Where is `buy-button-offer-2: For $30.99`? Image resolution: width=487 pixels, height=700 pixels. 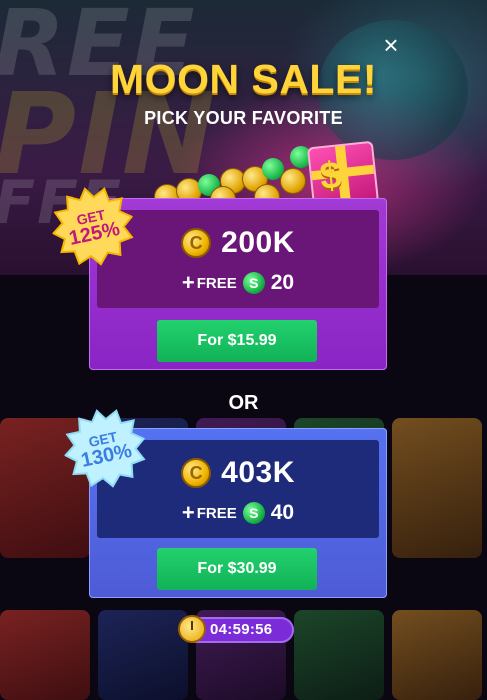 buy-button-offer-2: For $30.99 is located at coordinates (237, 569).